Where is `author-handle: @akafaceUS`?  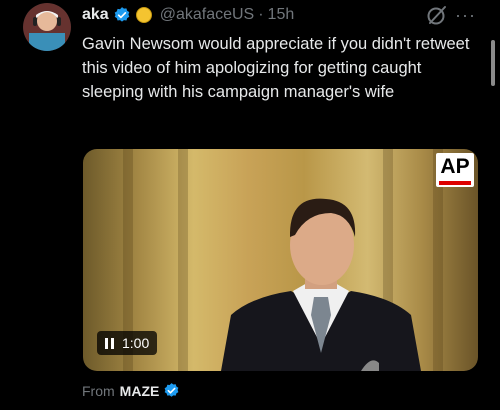
author-handle: @akafaceUS is located at coordinates (207, 15).